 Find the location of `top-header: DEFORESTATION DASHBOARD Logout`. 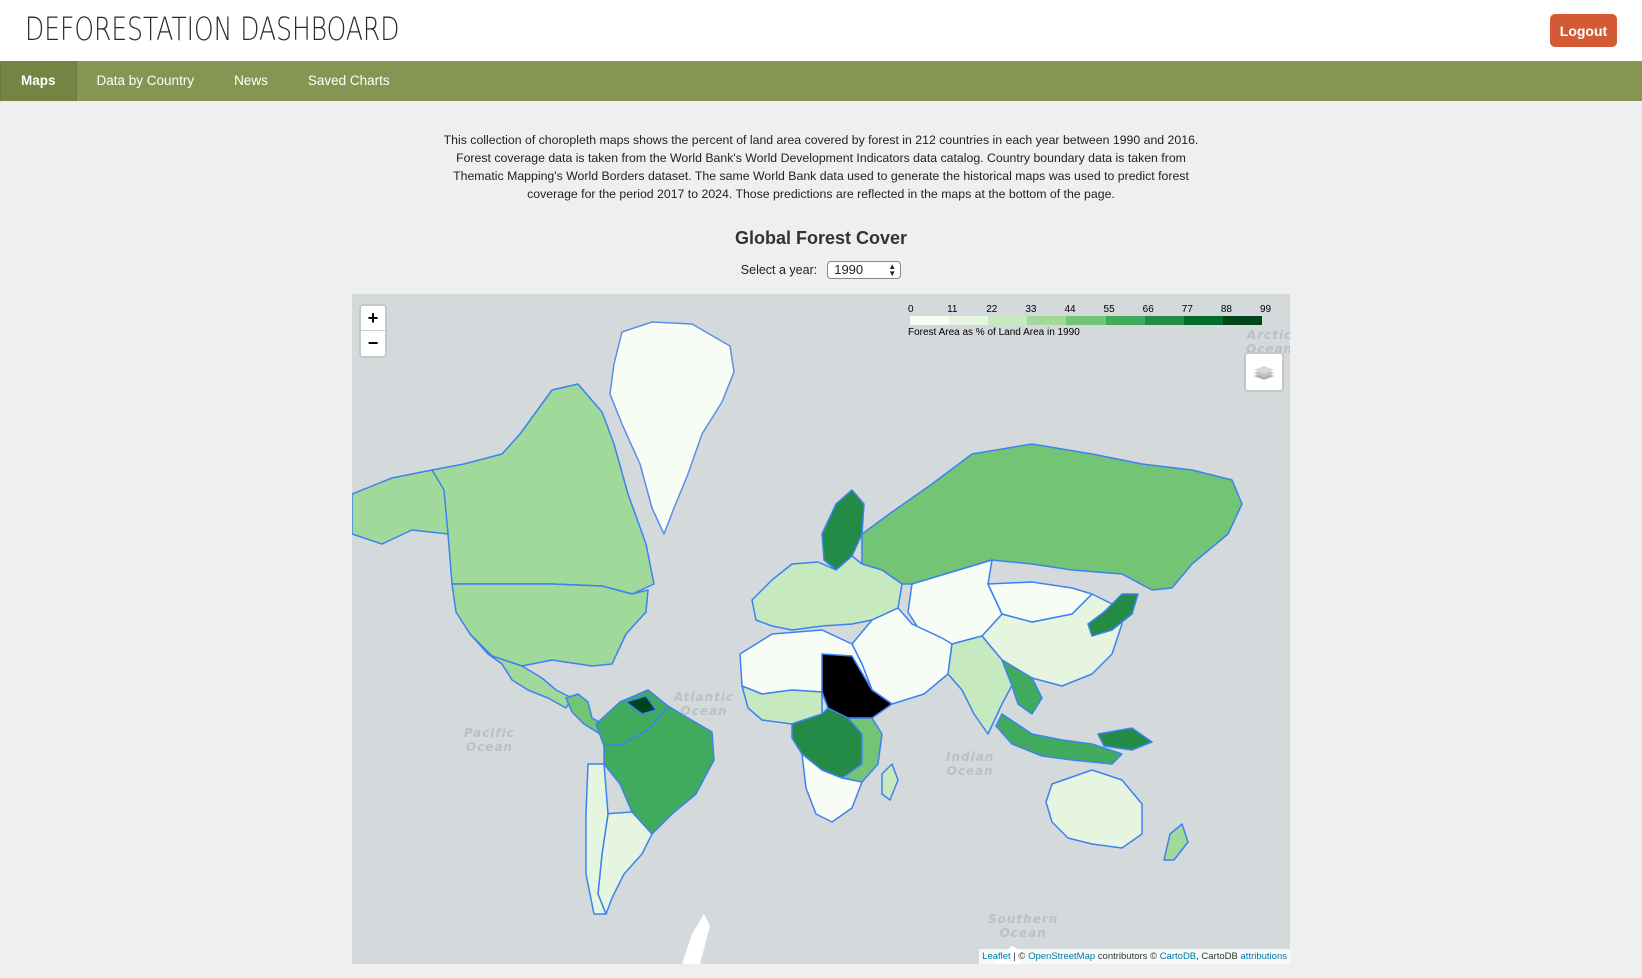

top-header: DEFORESTATION DASHBOARD Logout is located at coordinates (821, 30).